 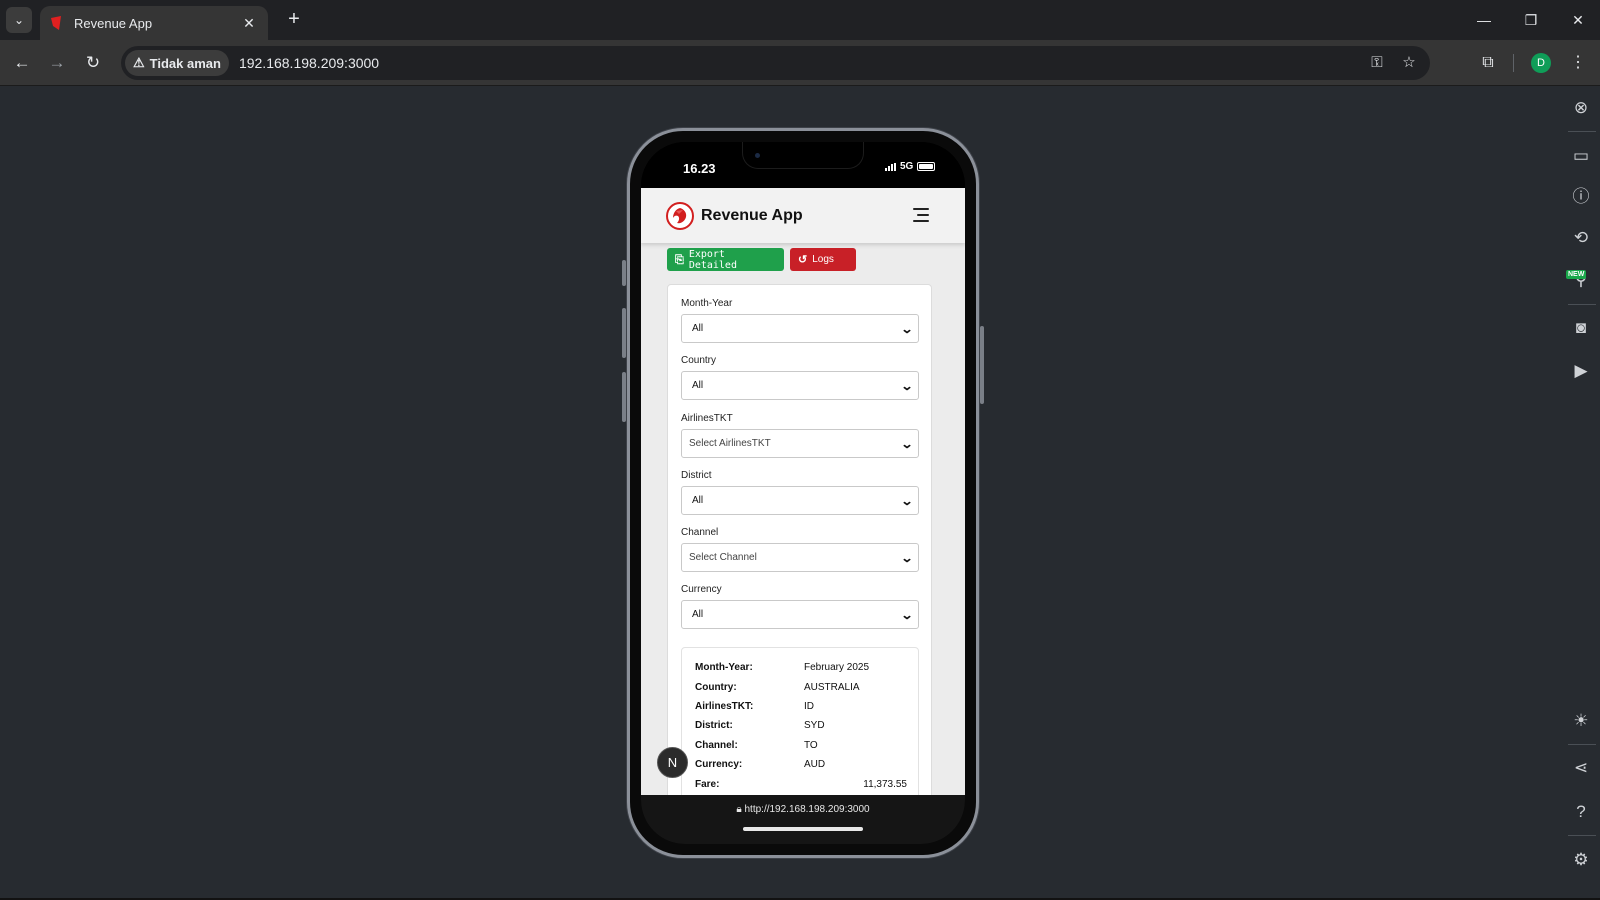 I want to click on logs-label: Logs, so click(x=823, y=259).